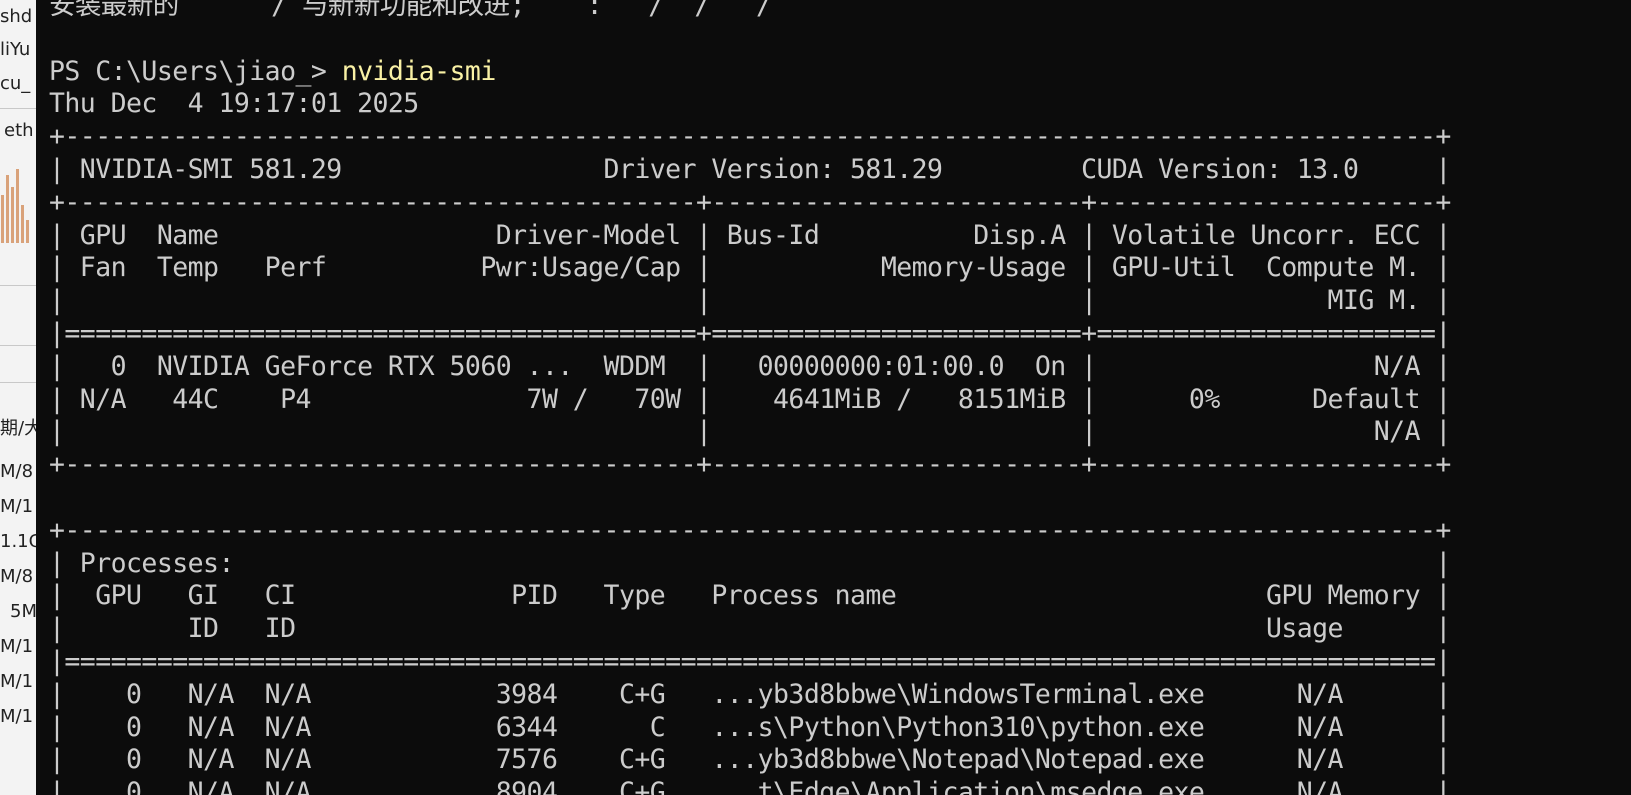 The width and height of the screenshot is (1631, 795). What do you see at coordinates (18, 428) in the screenshot?
I see `background-text-fragment: 期/大` at bounding box center [18, 428].